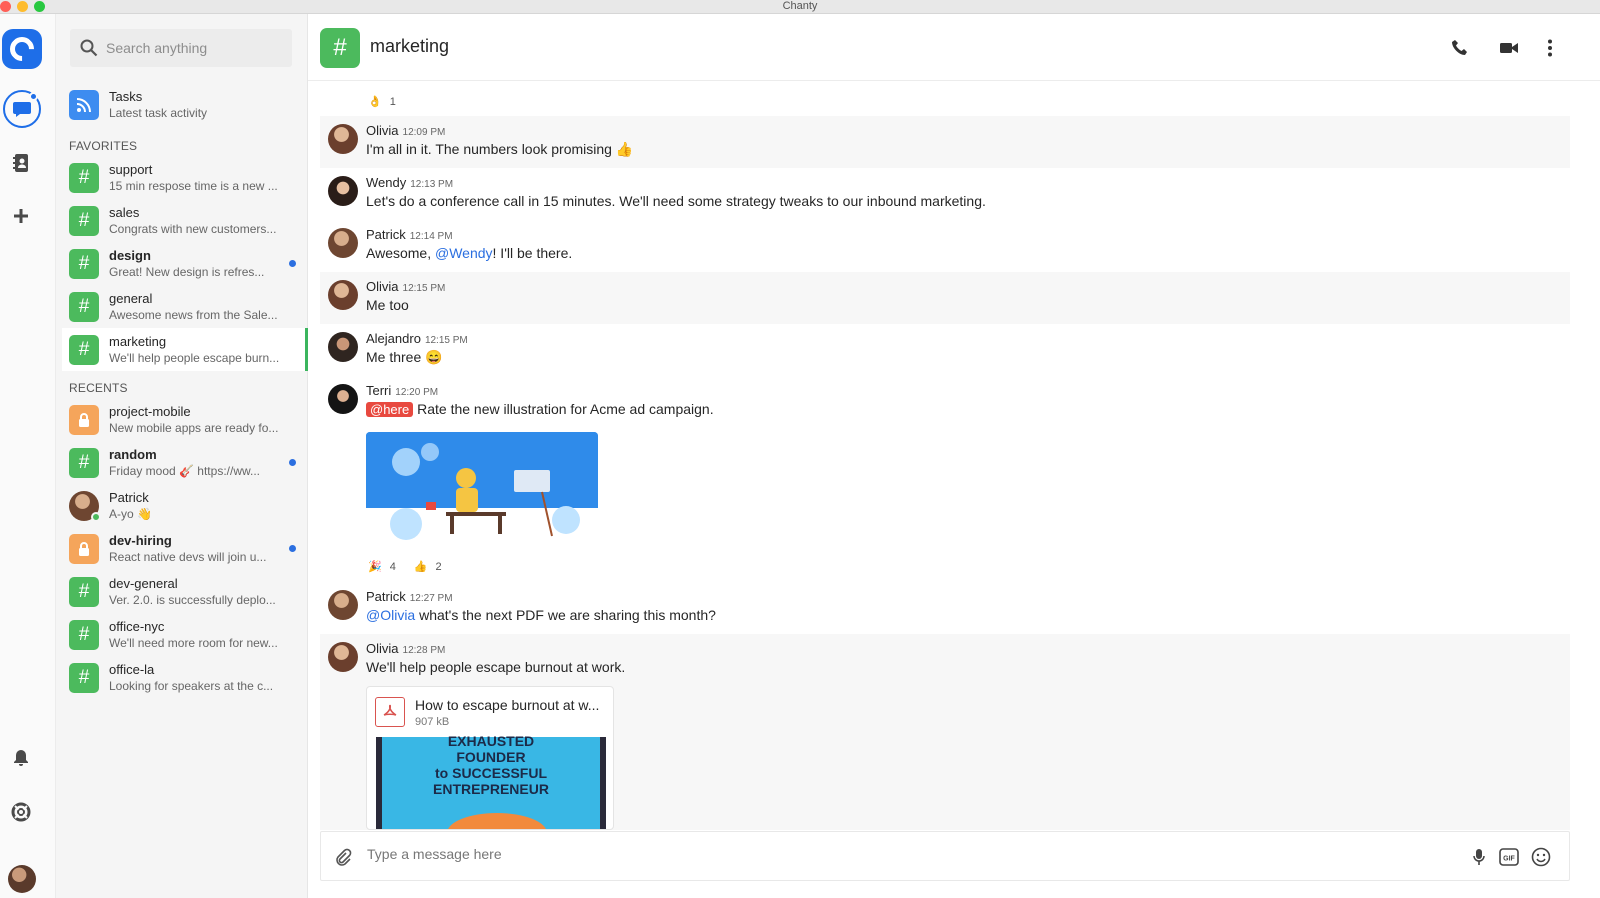 The width and height of the screenshot is (1600, 898). I want to click on channel-name: support, so click(131, 169).